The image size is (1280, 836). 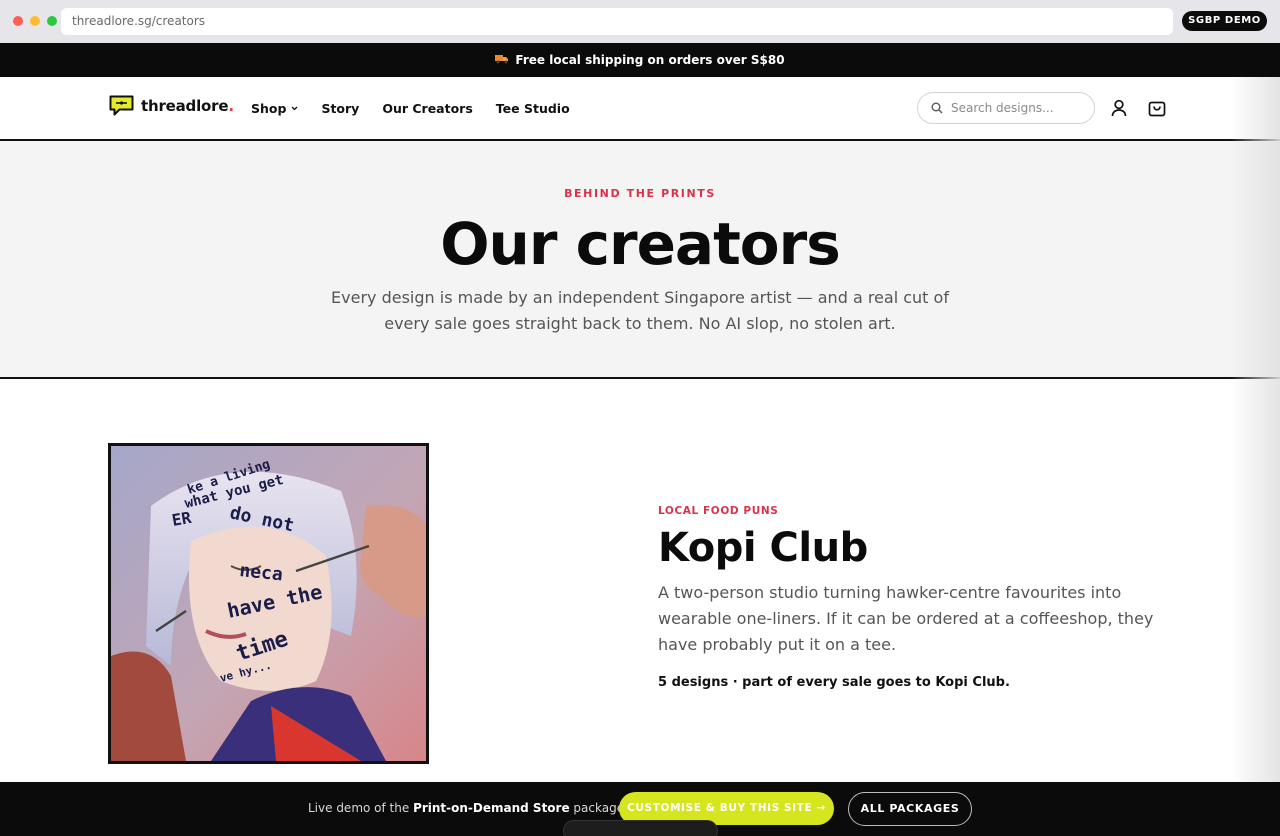 I want to click on nav-our-creators: Our Creators, so click(x=427, y=108).